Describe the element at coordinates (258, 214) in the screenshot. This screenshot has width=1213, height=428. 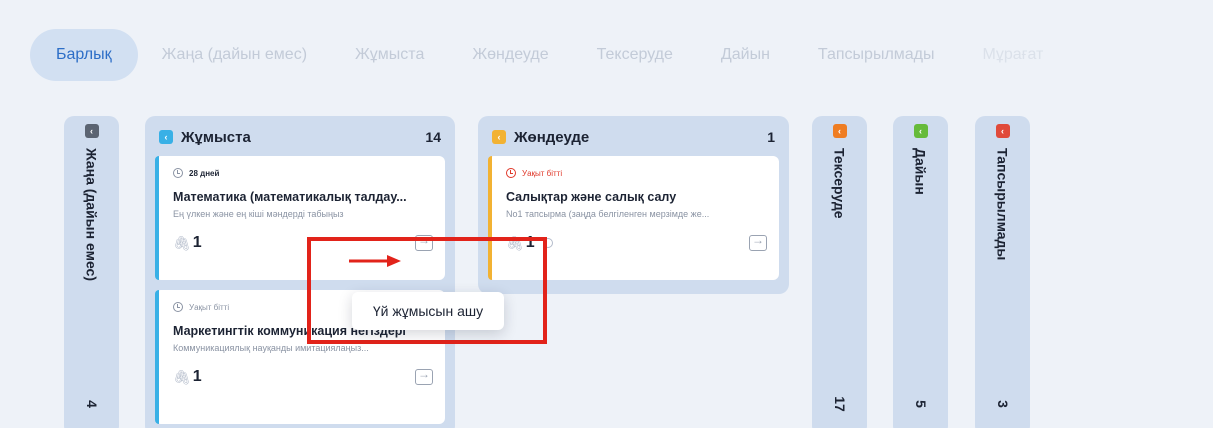
I see `card-description: Ең үлкен және ең кіші мәндерді табыңыз` at that location.